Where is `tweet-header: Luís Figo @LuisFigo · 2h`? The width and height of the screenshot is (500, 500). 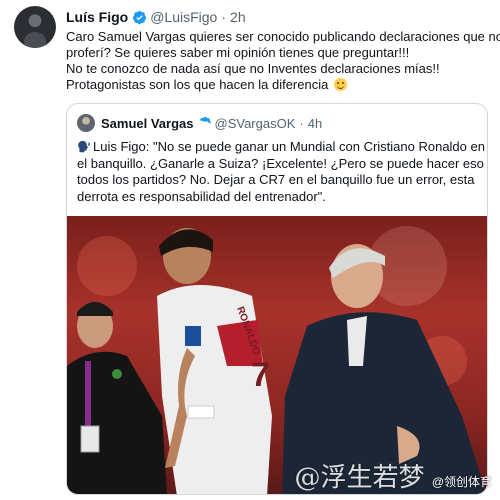
tweet-header: Luís Figo @LuisFigo · 2h is located at coordinates (156, 17).